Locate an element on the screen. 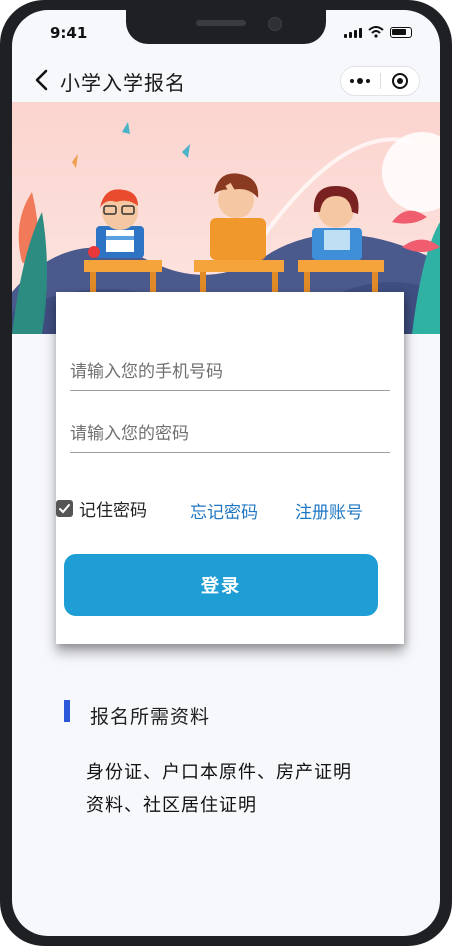 This screenshot has width=452, height=946. page-title: 小学入学报名 is located at coordinates (123, 83).